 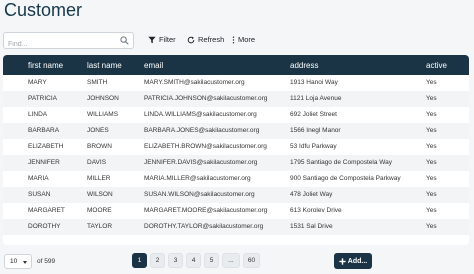 What do you see at coordinates (45, 65) in the screenshot?
I see `column-header-first-name: first name` at bounding box center [45, 65].